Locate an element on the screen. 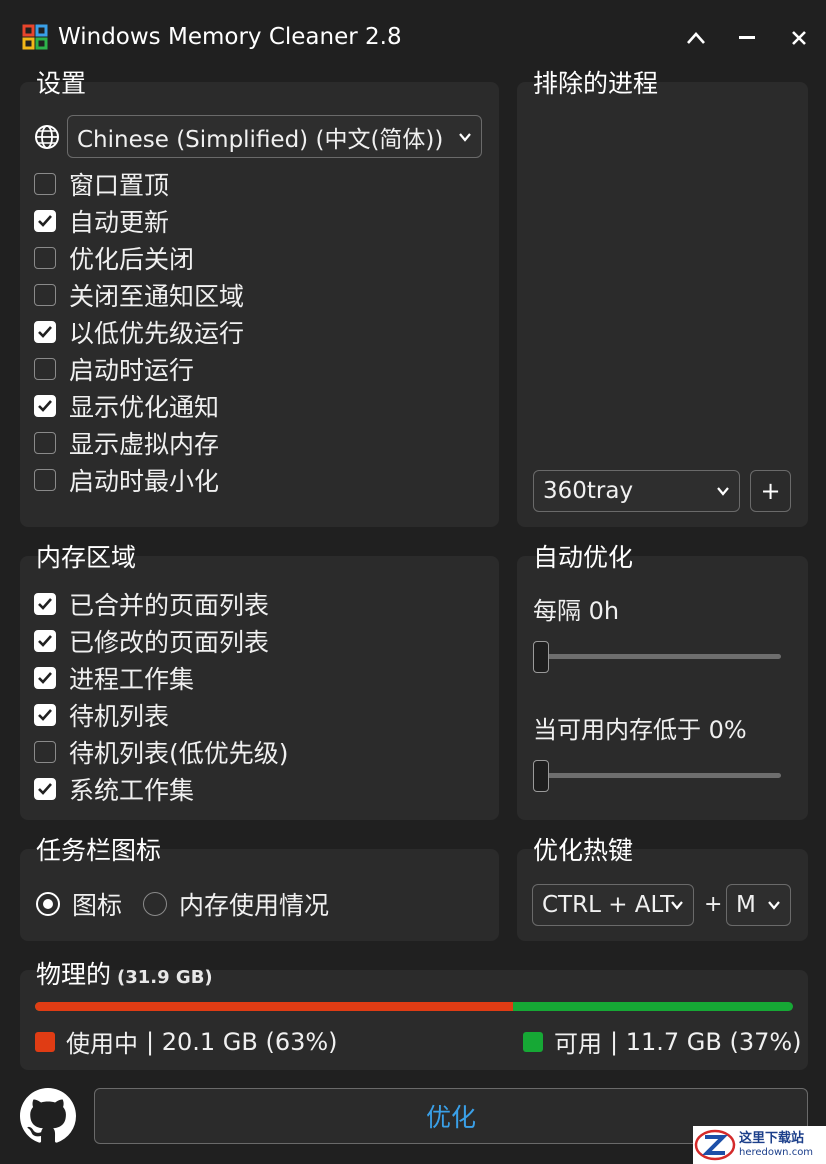 The width and height of the screenshot is (826, 1164). settings-option-label: 显示优化通知 is located at coordinates (144, 407).